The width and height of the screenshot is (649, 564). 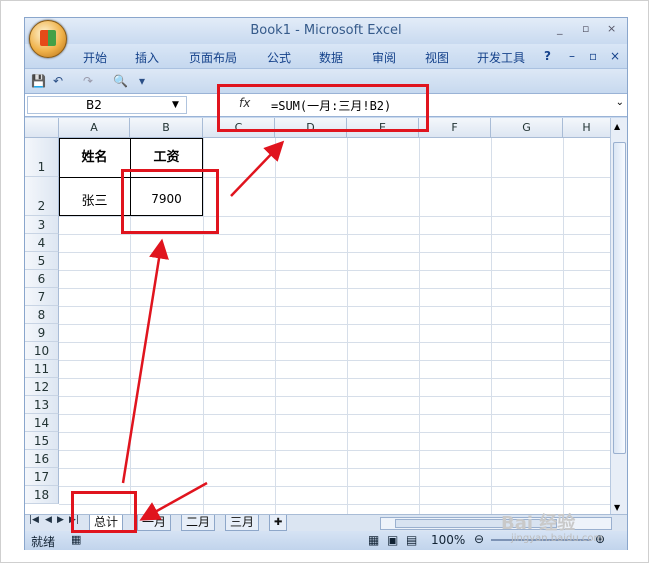 What do you see at coordinates (557, 538) in the screenshot?
I see `watermark-url: jingyan.baidu.com` at bounding box center [557, 538].